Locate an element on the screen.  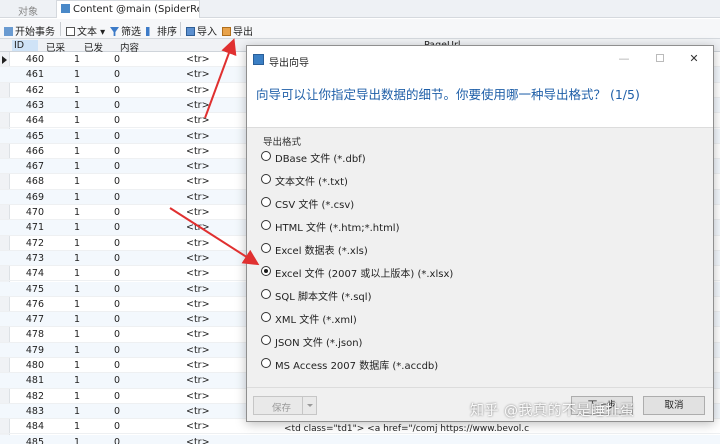
export-format-option: DBase 文件 (*.dbf) is located at coordinates (411, 157).